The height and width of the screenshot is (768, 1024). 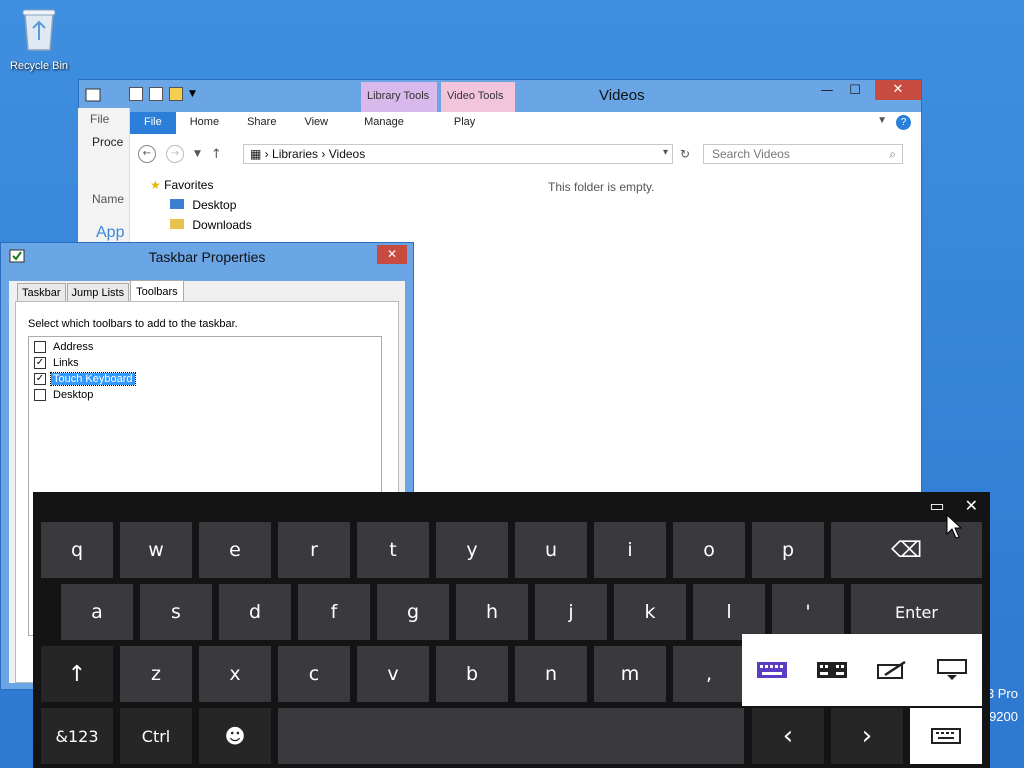 What do you see at coordinates (73, 395) in the screenshot?
I see `toolbar-item-label: Desktop` at bounding box center [73, 395].